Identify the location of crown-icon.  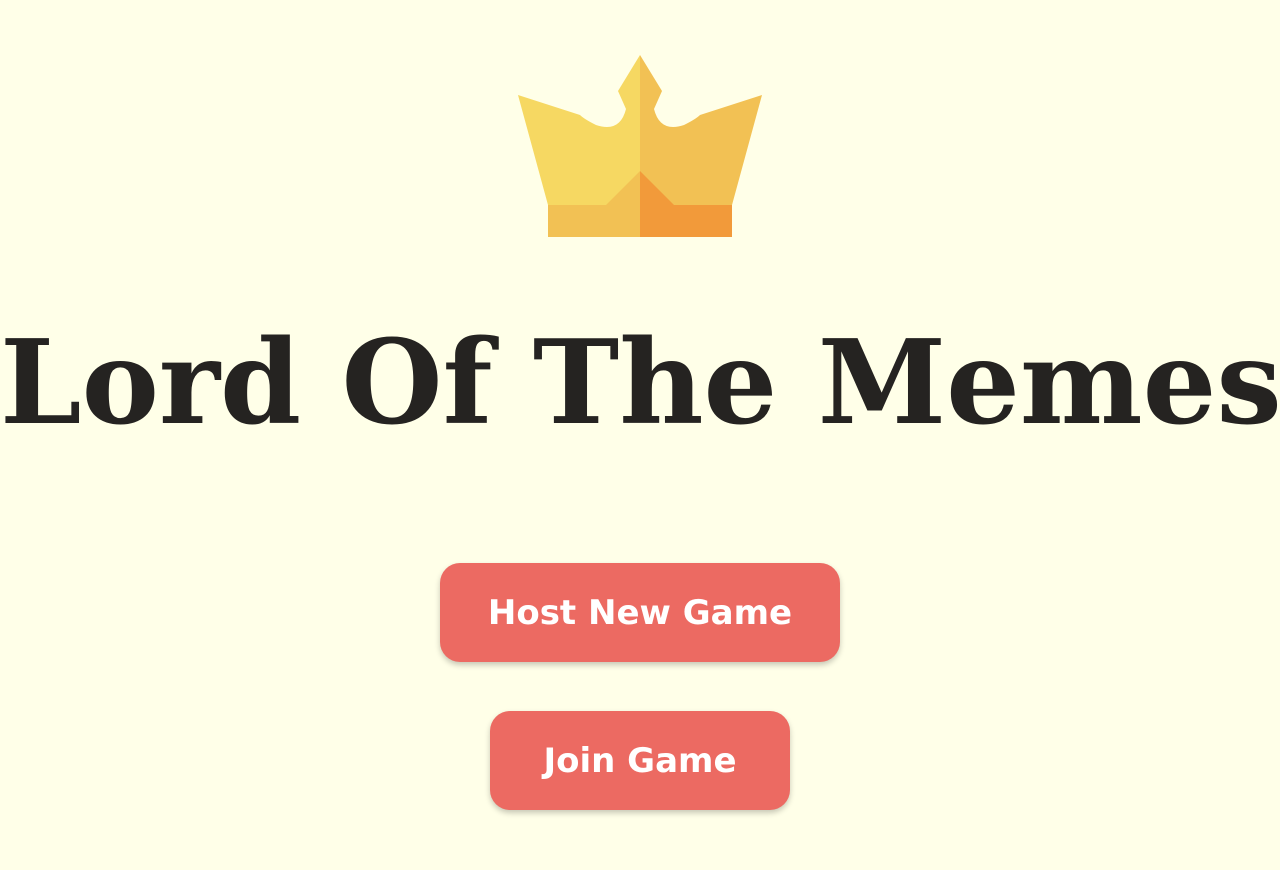
(640, 147).